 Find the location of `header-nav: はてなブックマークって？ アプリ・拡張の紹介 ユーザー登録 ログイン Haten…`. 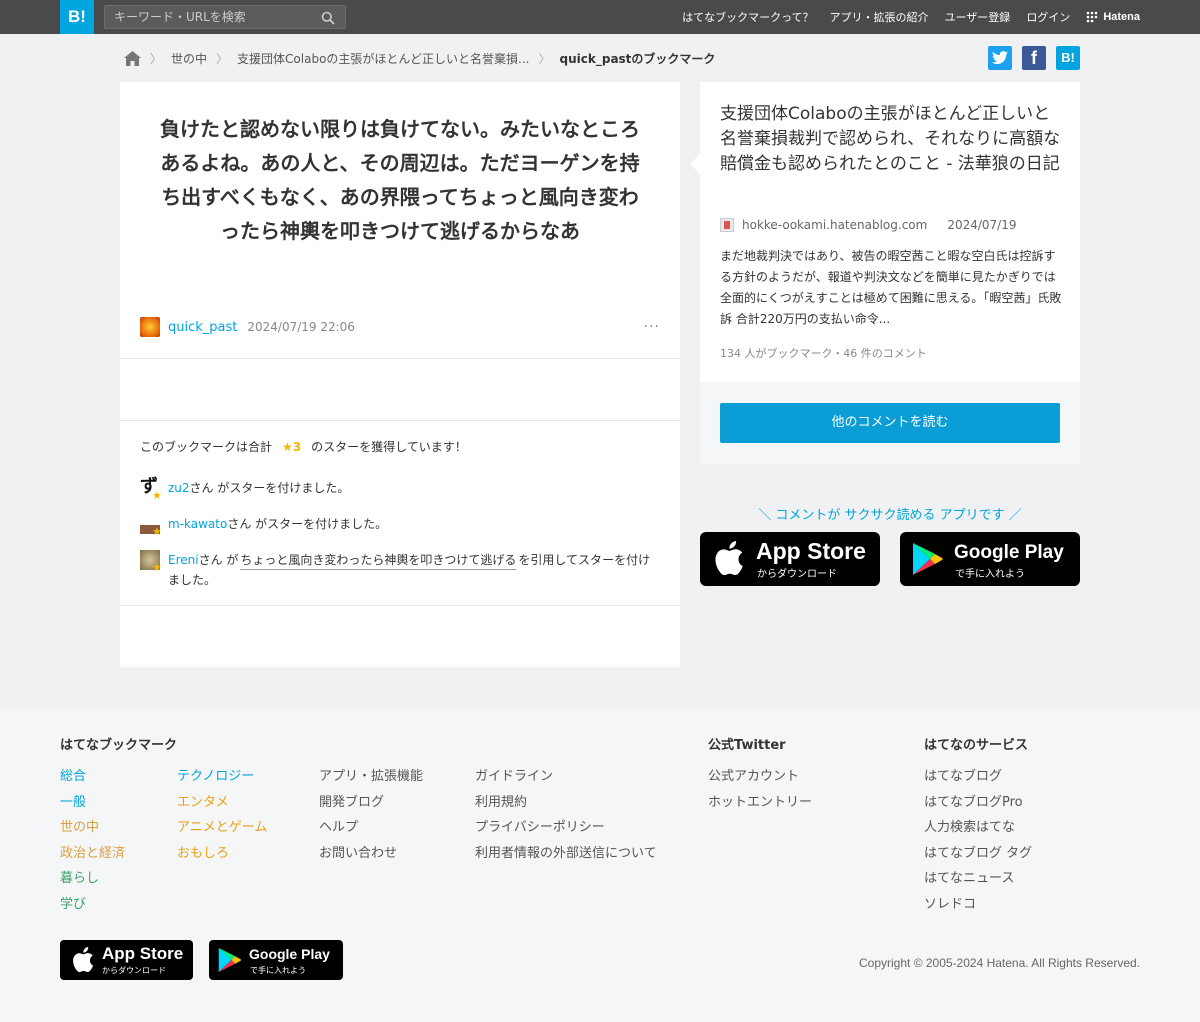

header-nav: はてなブックマークって？ アプリ・拡張の紹介 ユーザー登録 ログイン Haten… is located at coordinates (911, 17).